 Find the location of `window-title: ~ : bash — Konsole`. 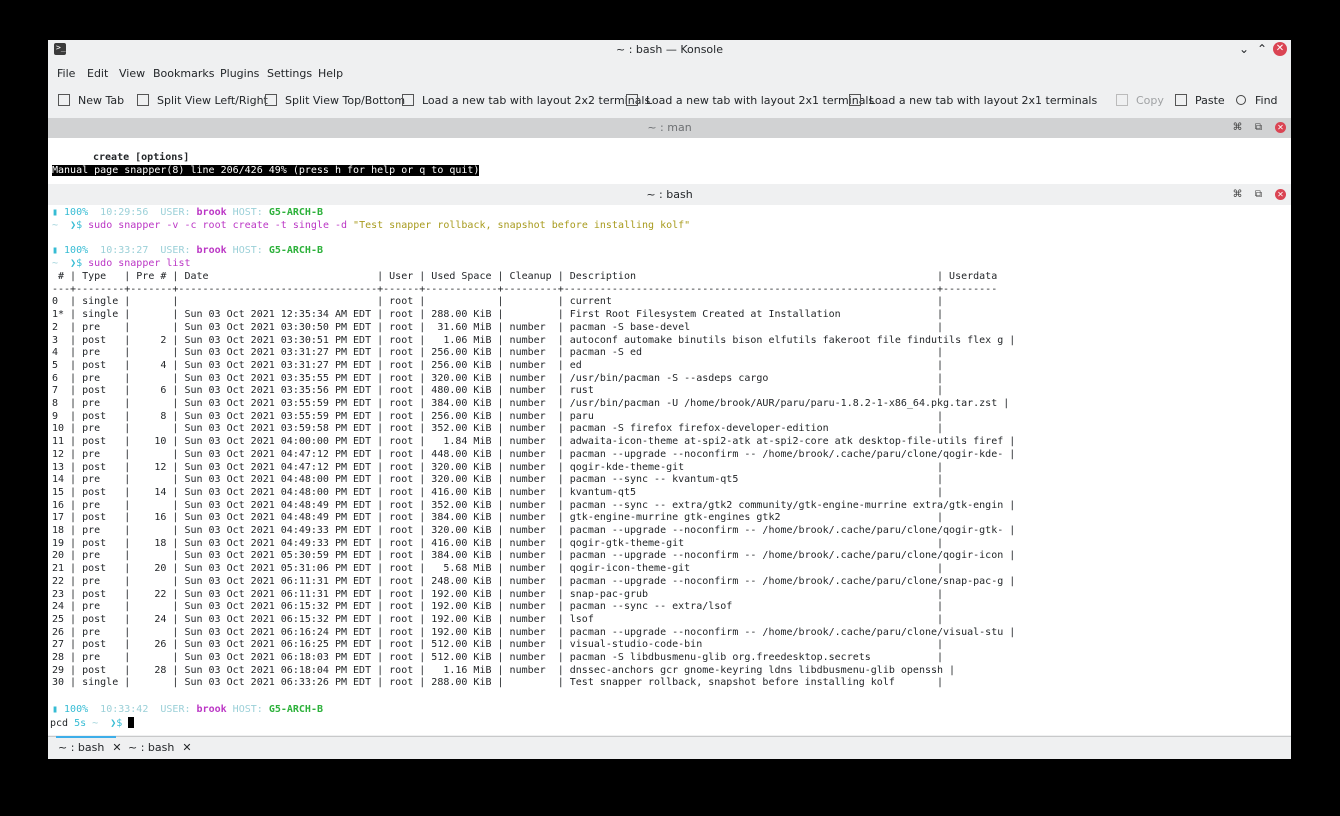

window-title: ~ : bash — Konsole is located at coordinates (669, 49).